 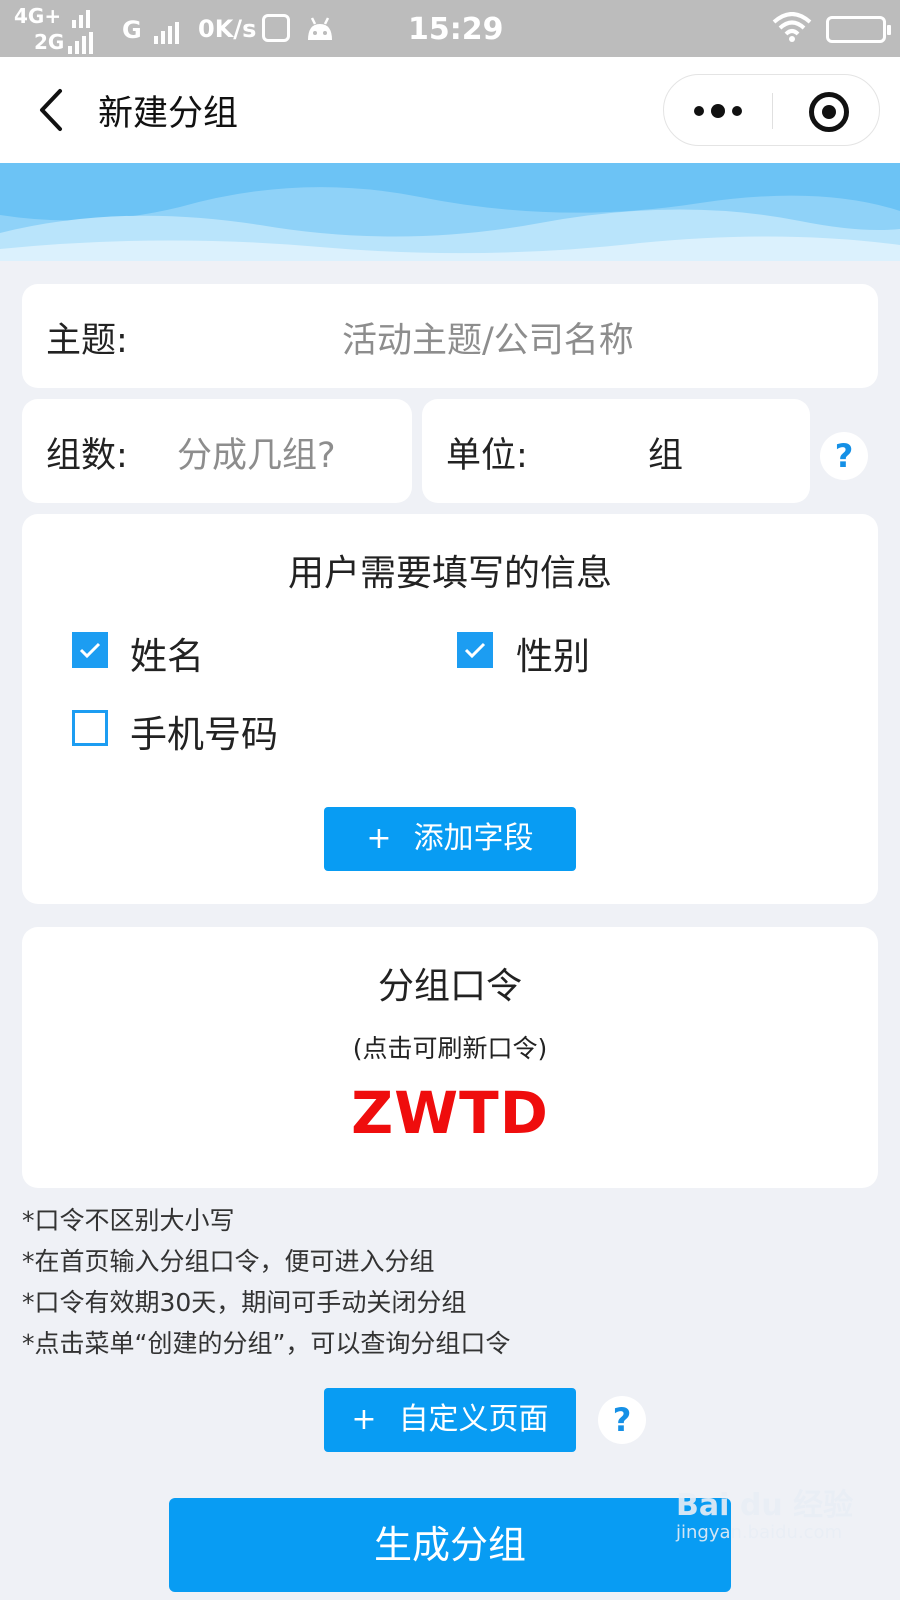 What do you see at coordinates (473, 1419) in the screenshot?
I see `custom-page-label: 自定义页面` at bounding box center [473, 1419].